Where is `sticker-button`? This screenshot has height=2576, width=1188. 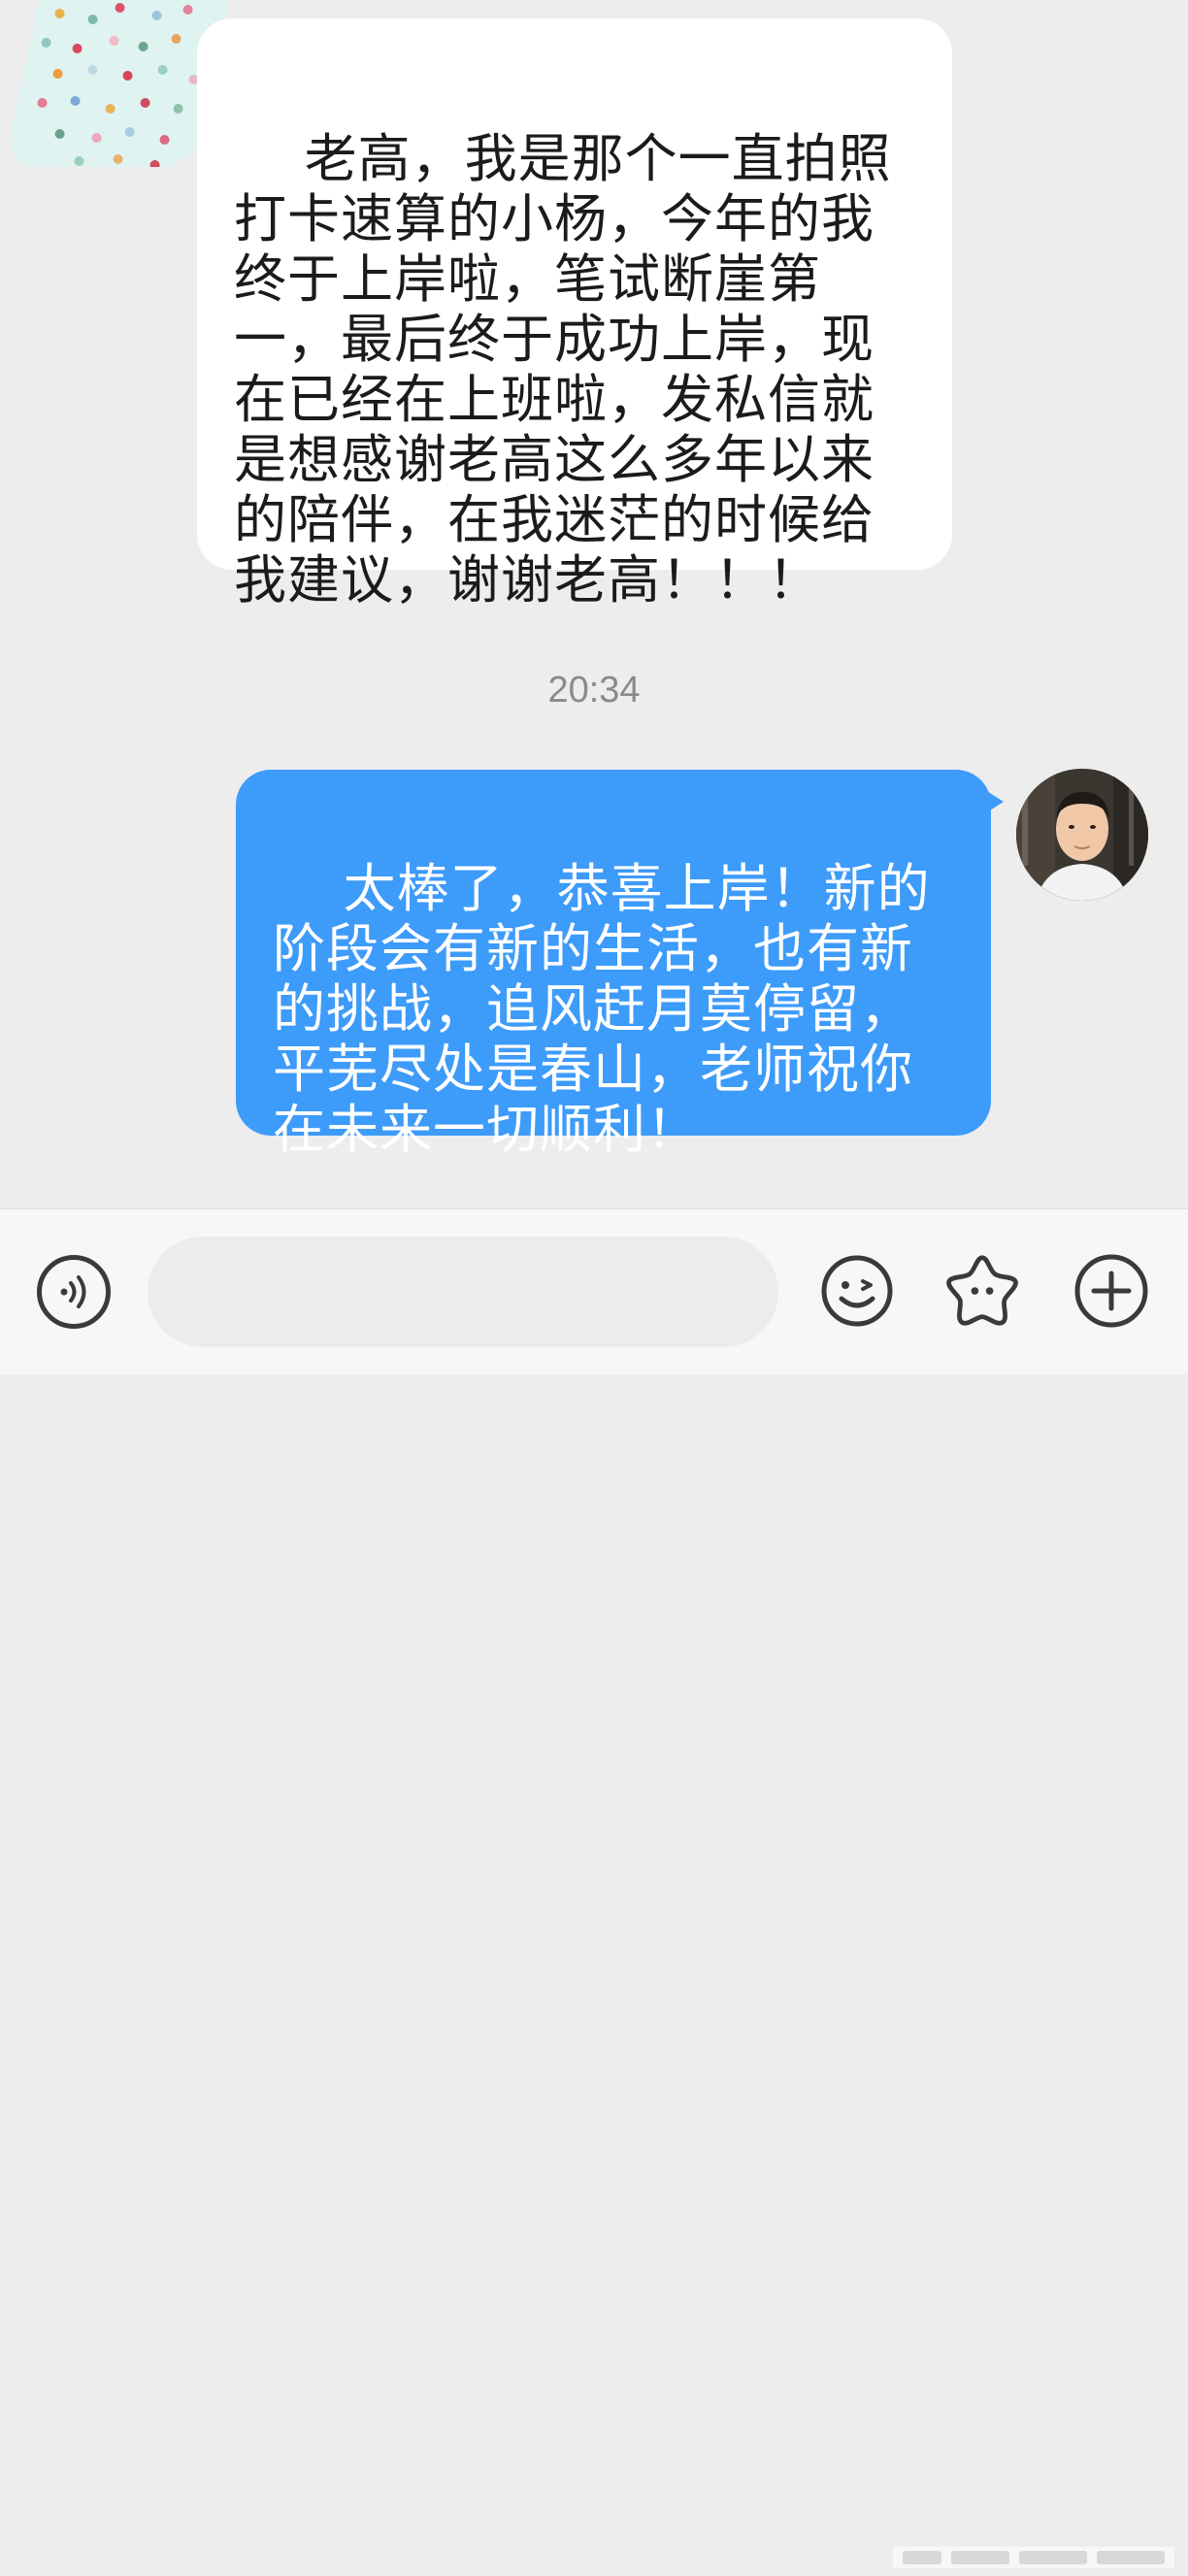
sticker-button is located at coordinates (982, 1291).